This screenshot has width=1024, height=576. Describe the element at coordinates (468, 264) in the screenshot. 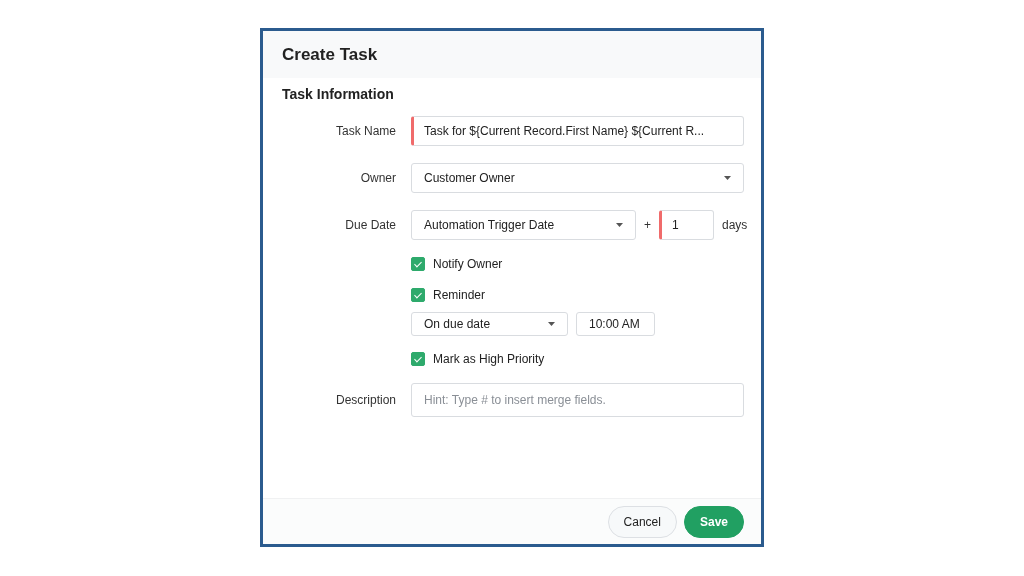

I see `checkbox-label: Notify Owner` at that location.